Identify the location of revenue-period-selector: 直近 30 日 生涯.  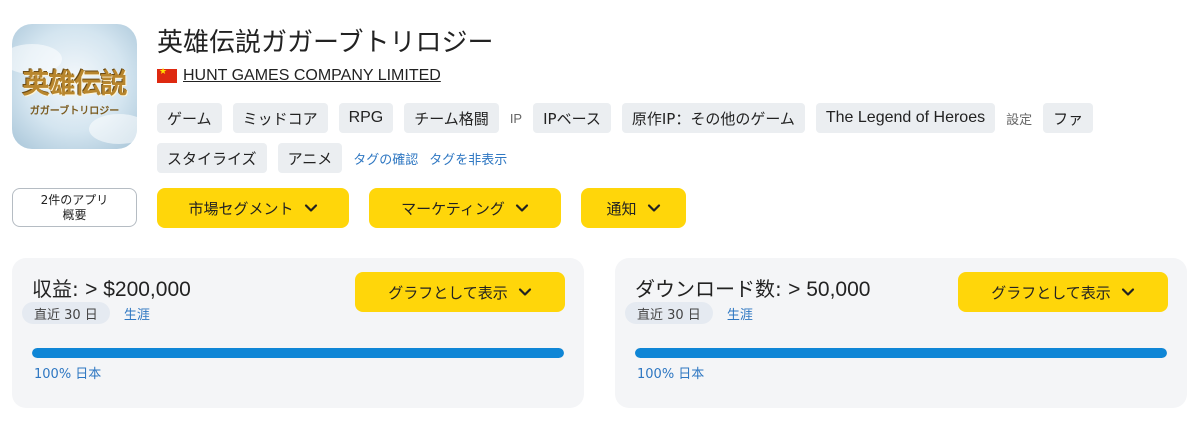
(86, 313).